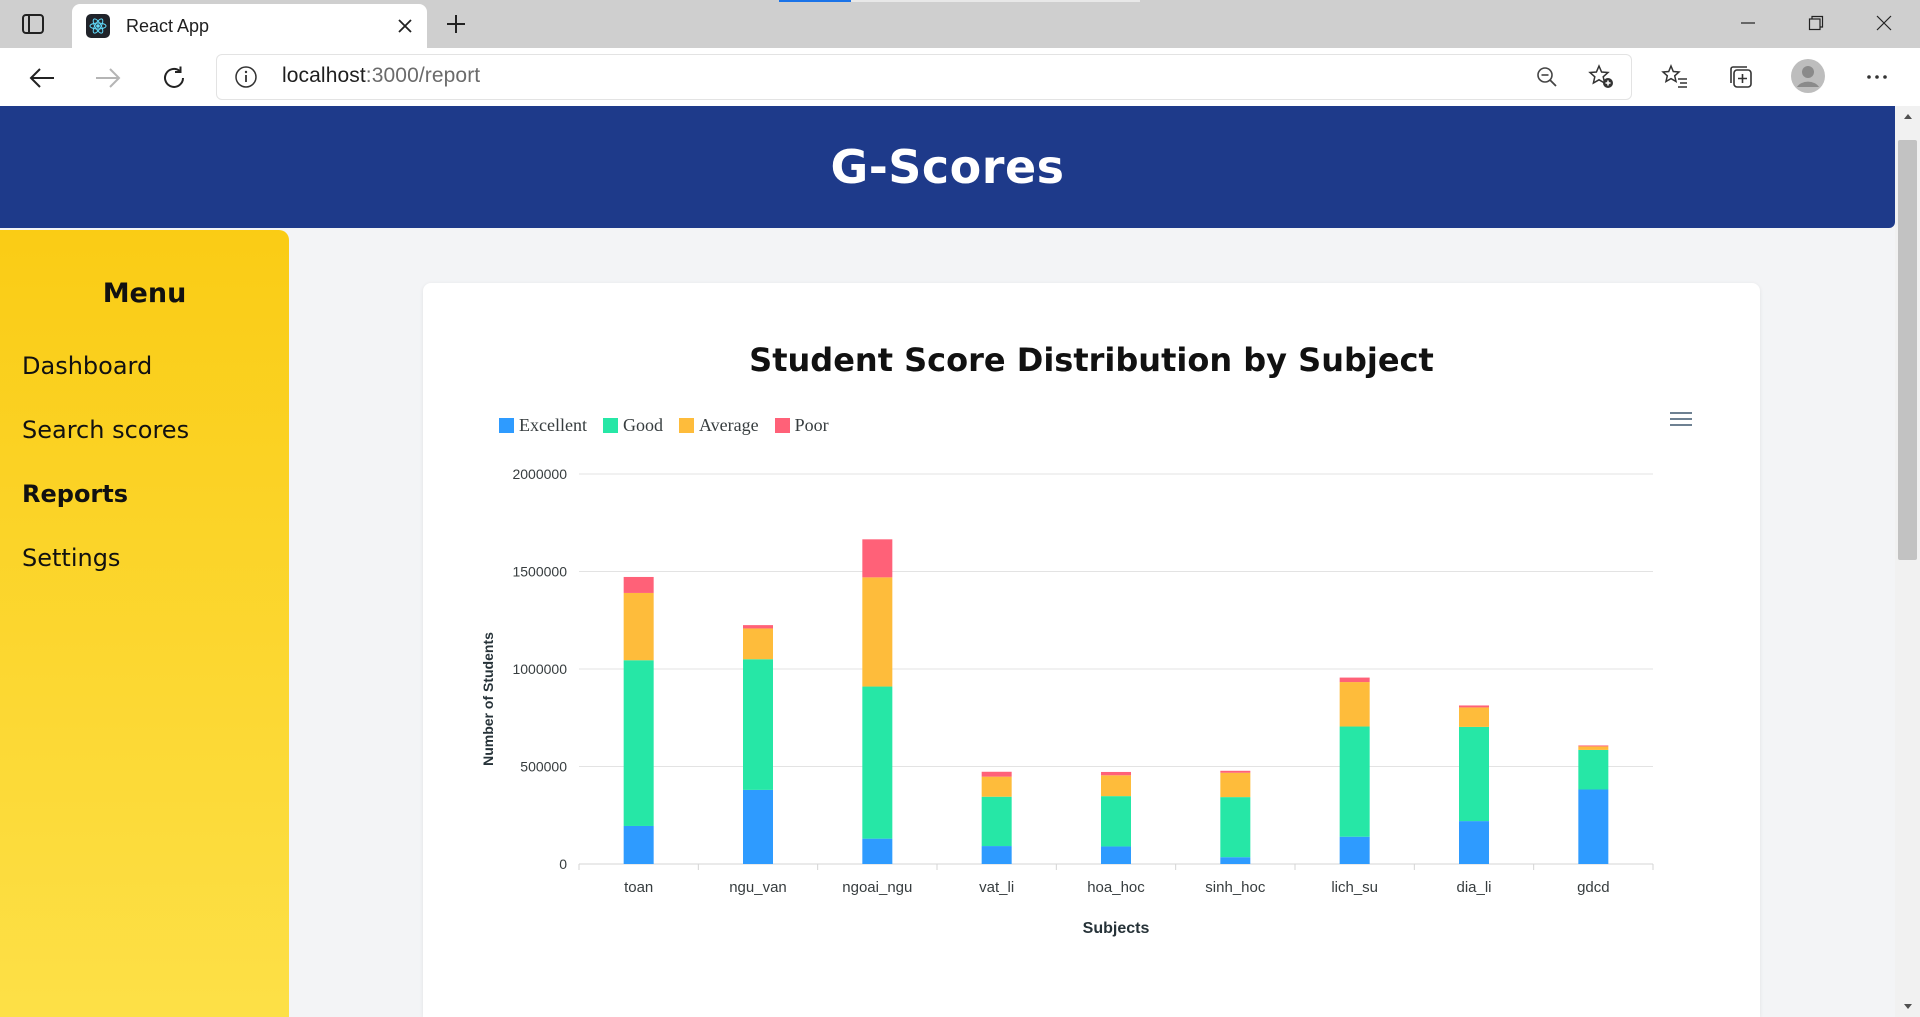 The image size is (1920, 1017). I want to click on x-tick-label: ngoai_ngu, so click(877, 887).